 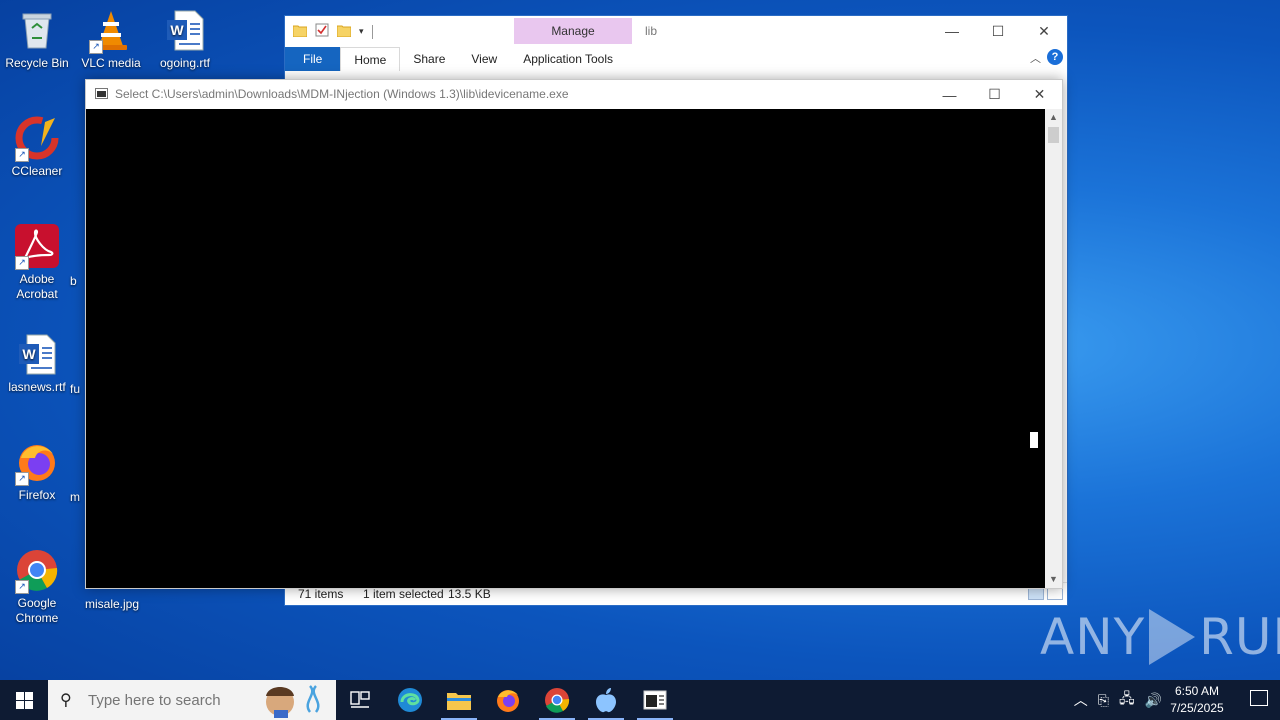 What do you see at coordinates (101, 93) in the screenshot?
I see `console-app-icon` at bounding box center [101, 93].